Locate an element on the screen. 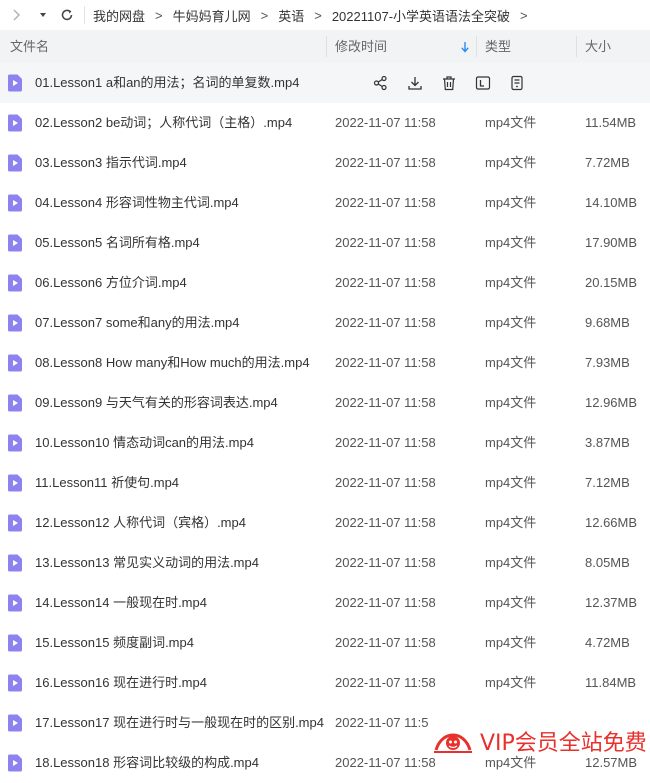  rename-button is located at coordinates (483, 83).